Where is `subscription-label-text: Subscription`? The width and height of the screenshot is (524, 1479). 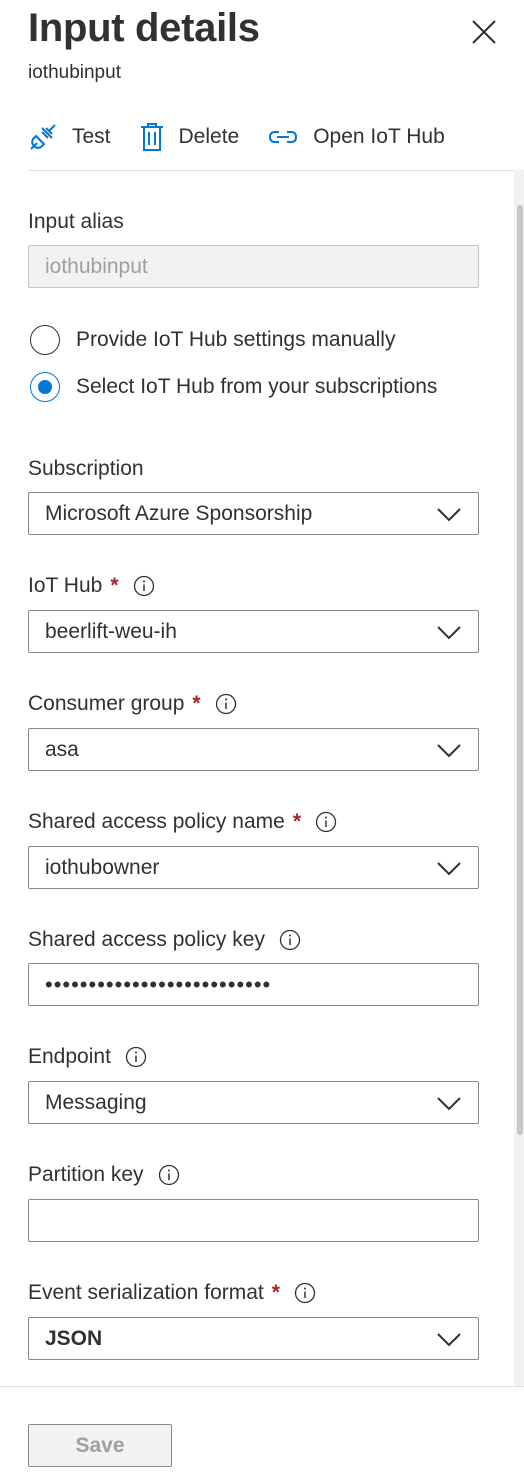
subscription-label-text: Subscription is located at coordinates (86, 468).